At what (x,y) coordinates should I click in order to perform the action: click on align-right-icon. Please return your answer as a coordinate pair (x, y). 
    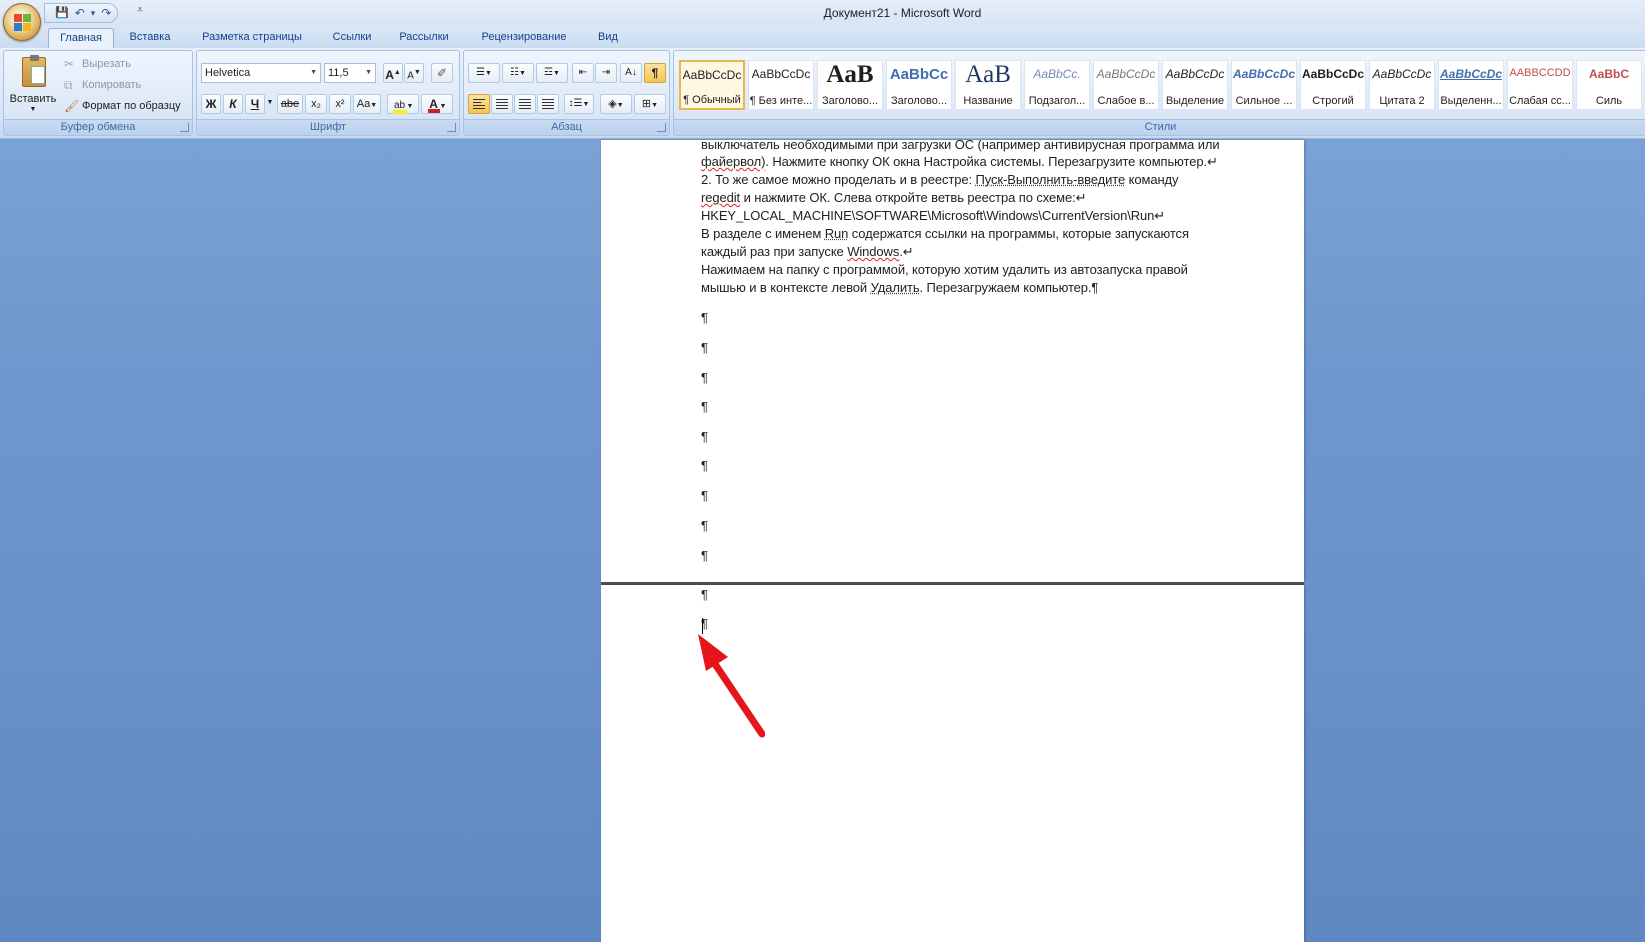
    Looking at the image, I should click on (525, 104).